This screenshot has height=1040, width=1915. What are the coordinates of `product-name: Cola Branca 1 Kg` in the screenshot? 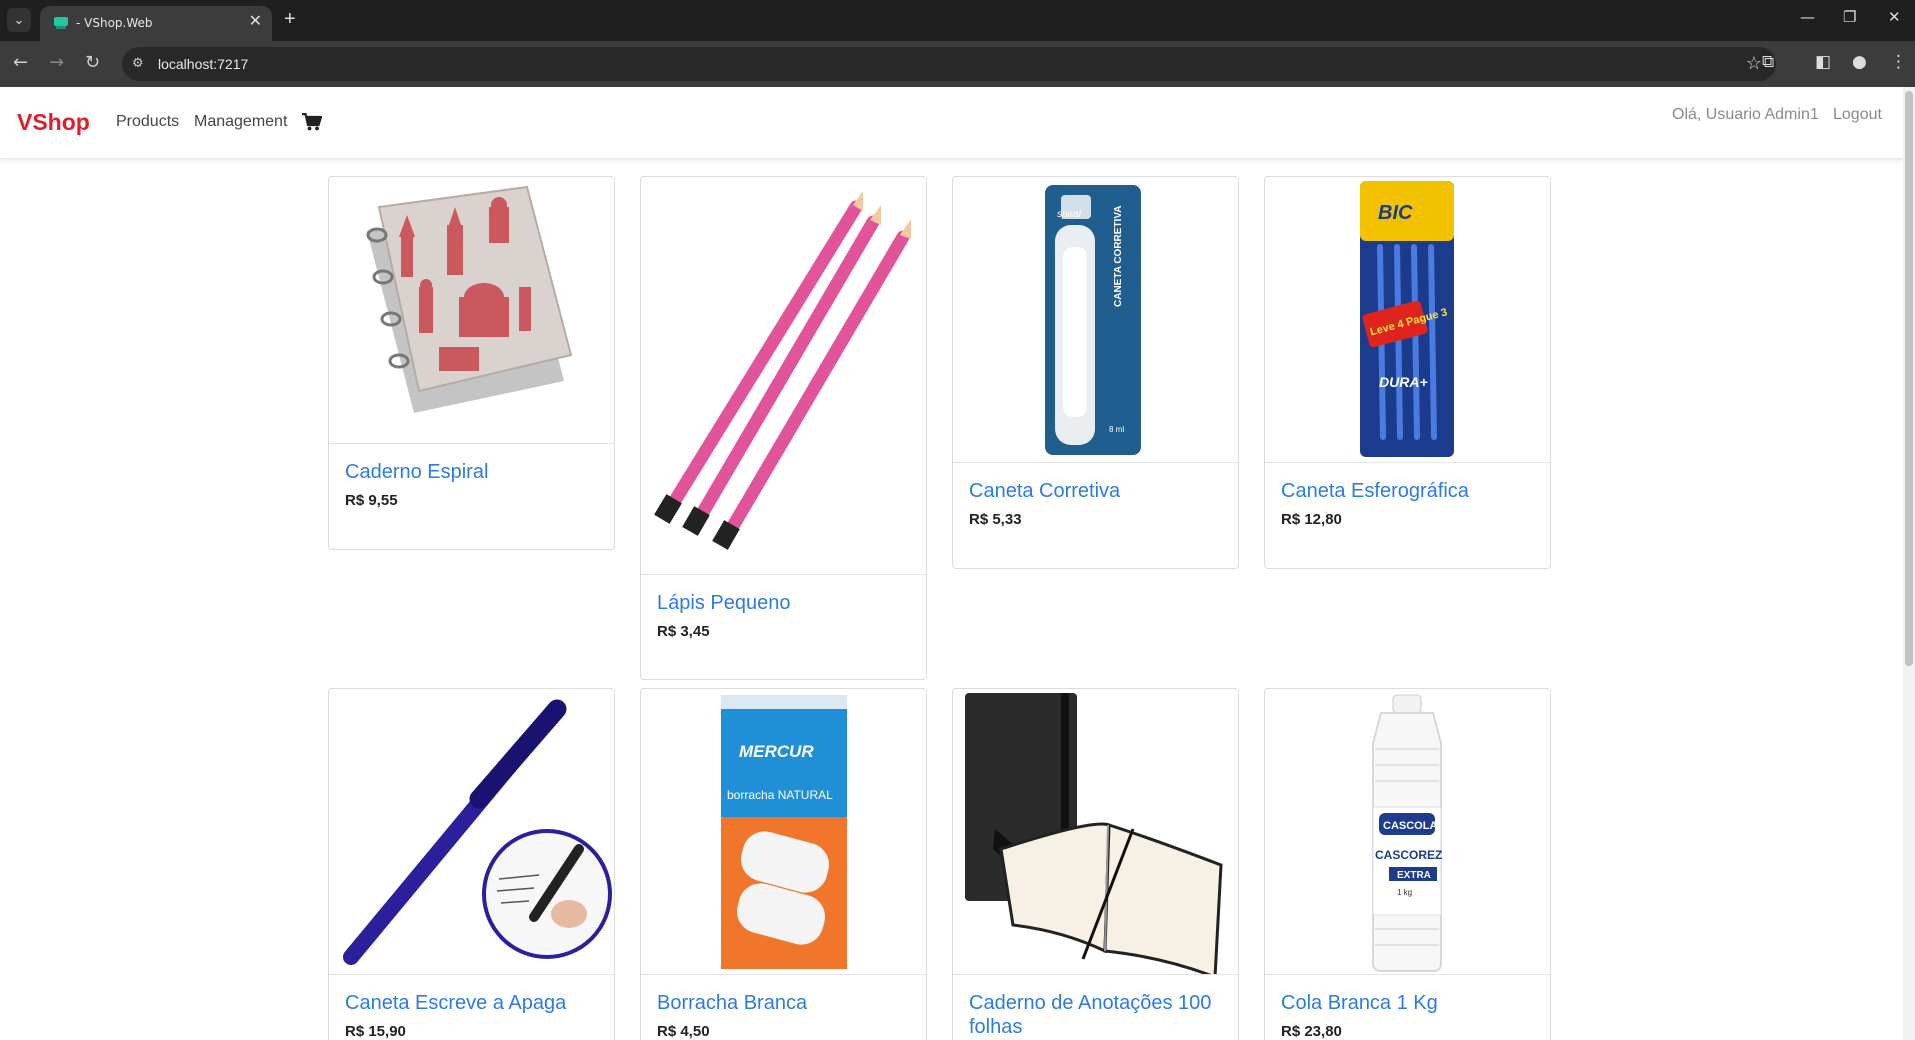 It's located at (1407, 1003).